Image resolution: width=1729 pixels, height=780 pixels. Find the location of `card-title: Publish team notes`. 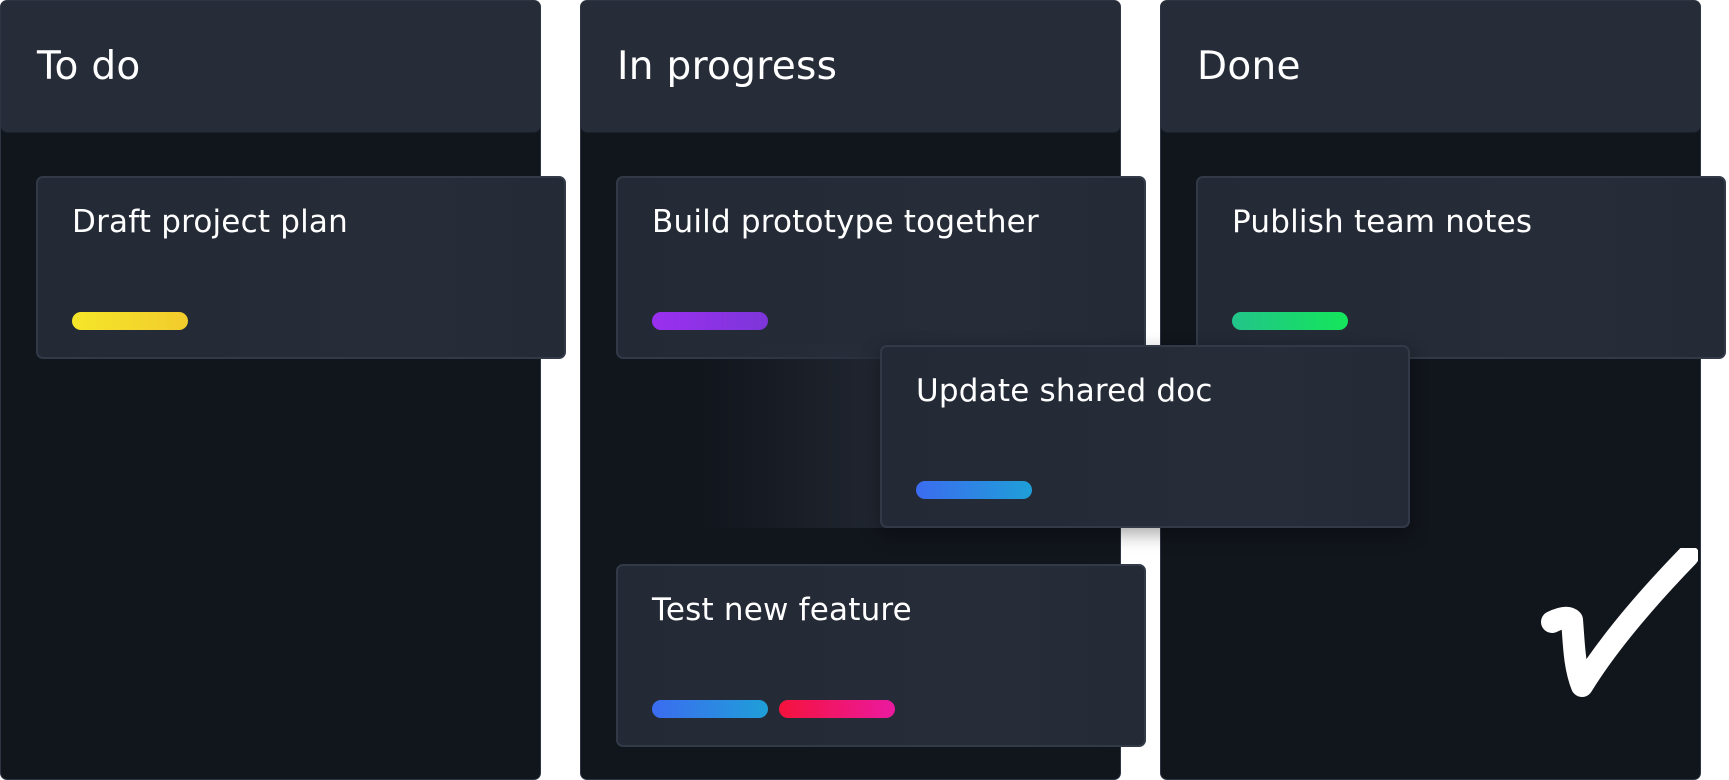

card-title: Publish team notes is located at coordinates (1382, 222).